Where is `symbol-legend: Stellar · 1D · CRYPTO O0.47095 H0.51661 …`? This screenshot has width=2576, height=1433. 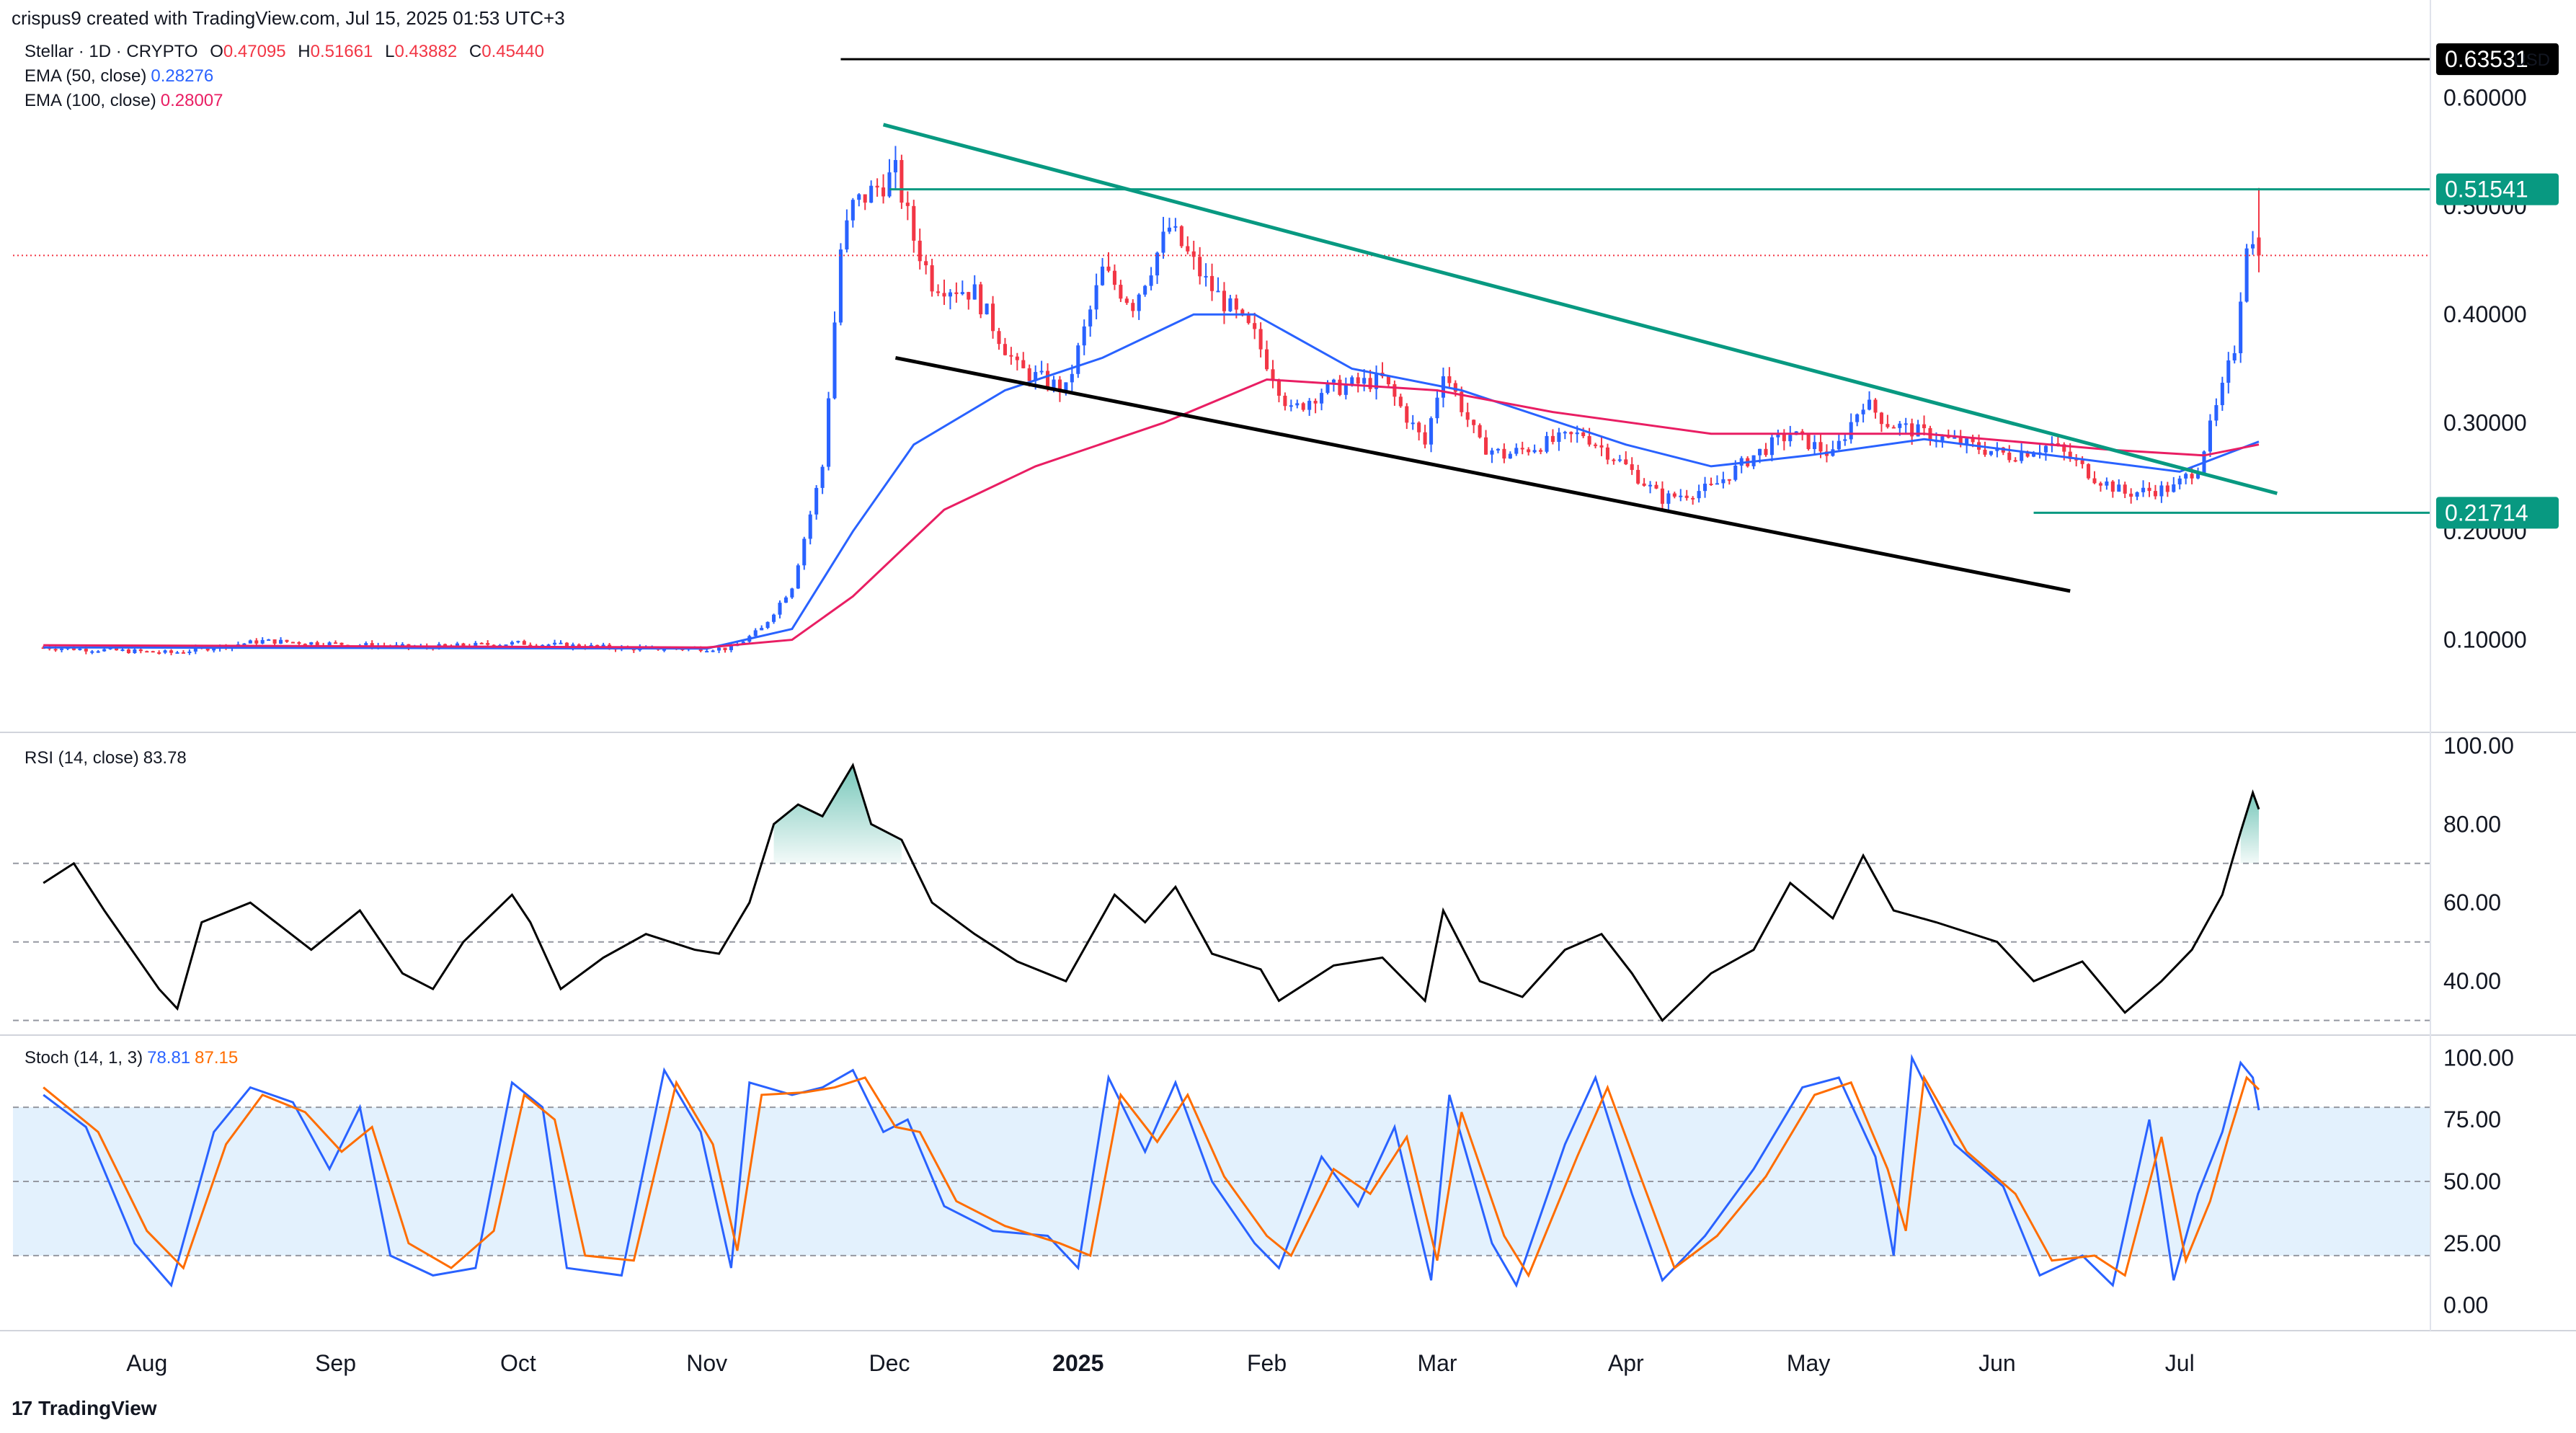 symbol-legend: Stellar · 1D · CRYPTO O0.47095 H0.51661 … is located at coordinates (284, 52).